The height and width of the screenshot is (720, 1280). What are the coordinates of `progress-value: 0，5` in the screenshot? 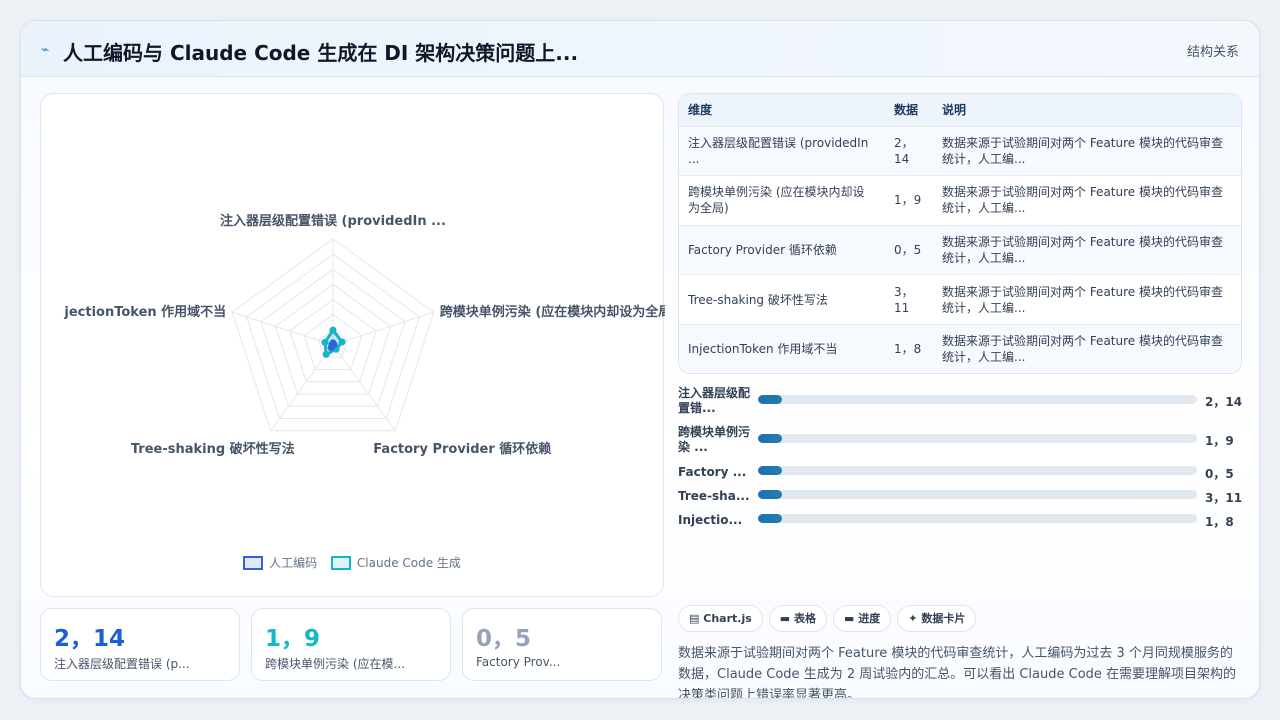 It's located at (1219, 474).